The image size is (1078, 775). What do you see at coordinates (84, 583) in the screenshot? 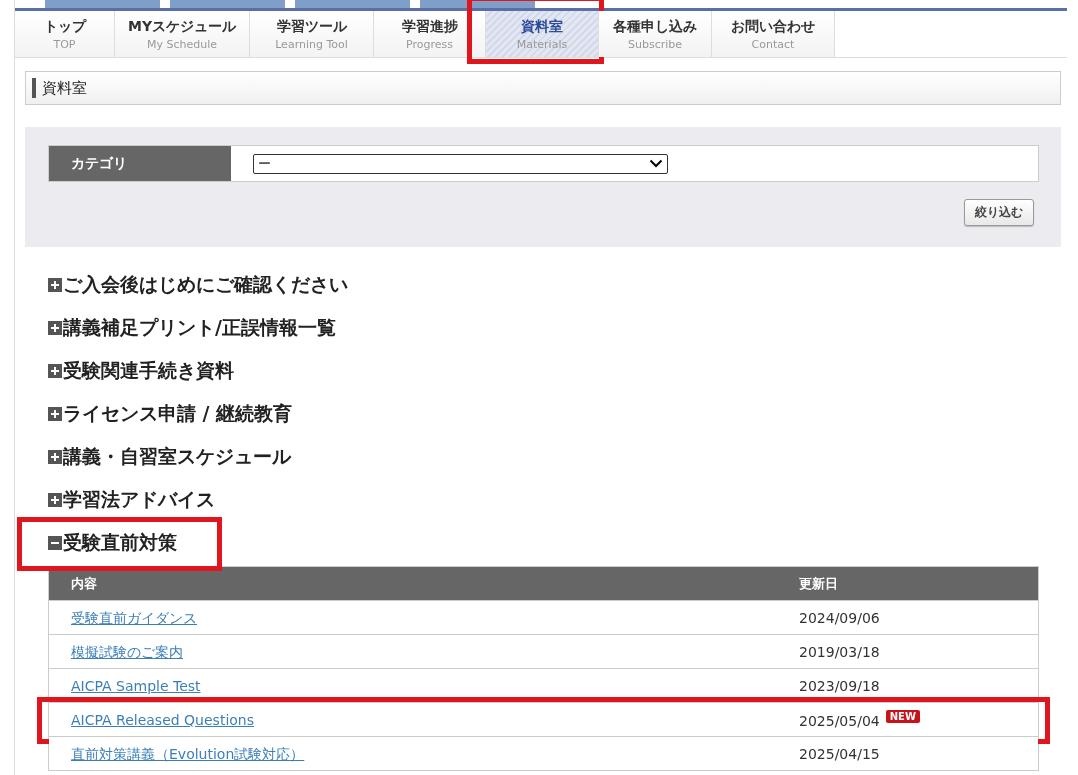
I see `column-header: 内容` at bounding box center [84, 583].